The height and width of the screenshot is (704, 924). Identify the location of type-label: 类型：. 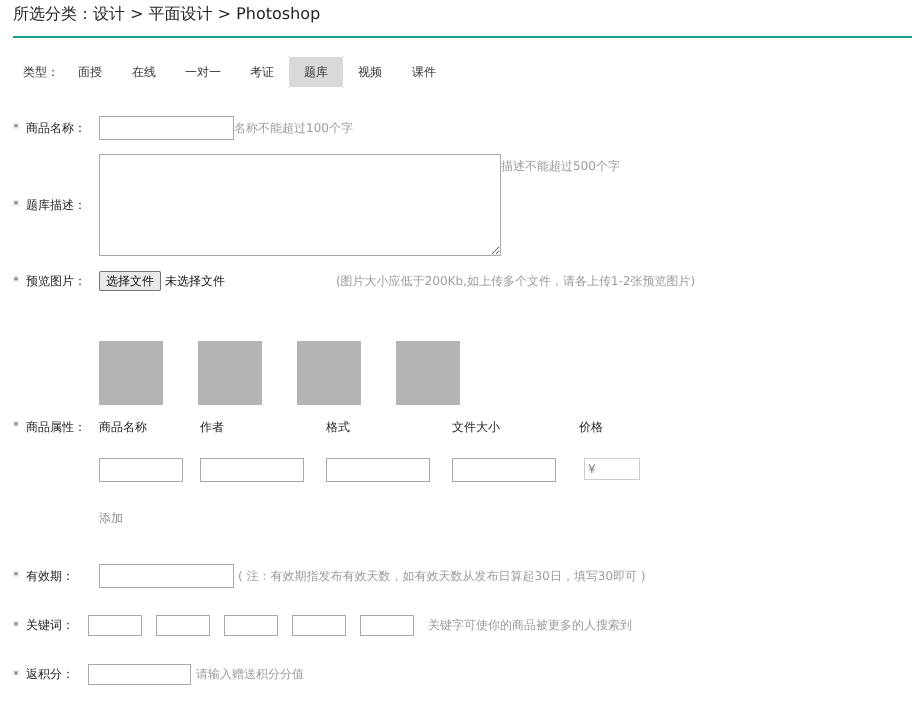
(41, 72).